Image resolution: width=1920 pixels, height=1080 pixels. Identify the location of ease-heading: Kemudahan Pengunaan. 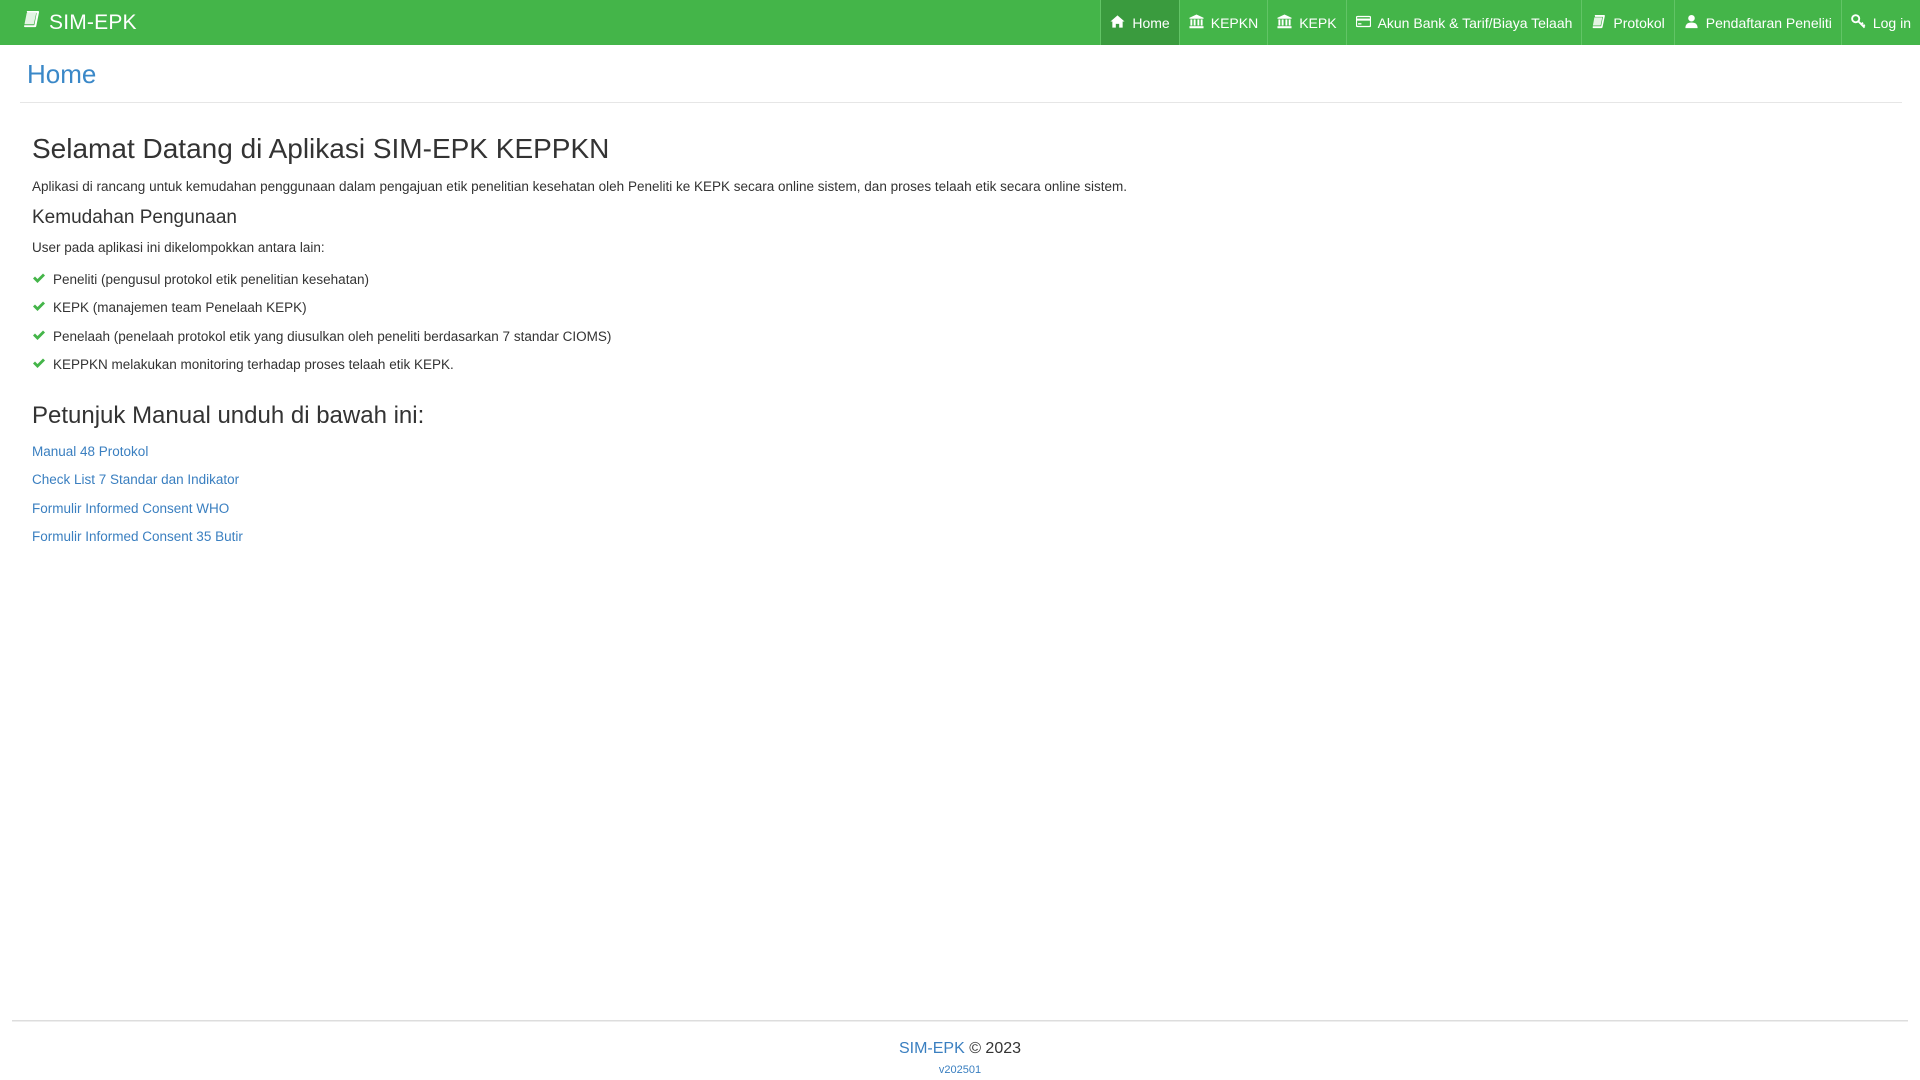
(134, 217).